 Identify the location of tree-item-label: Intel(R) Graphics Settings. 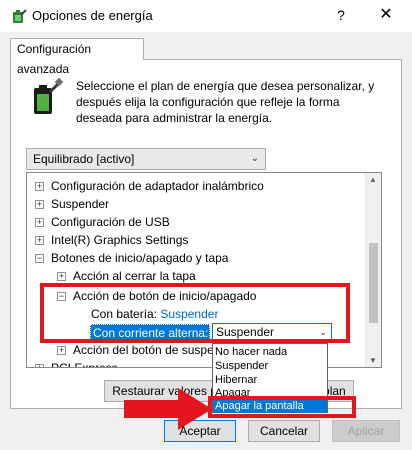
(120, 240).